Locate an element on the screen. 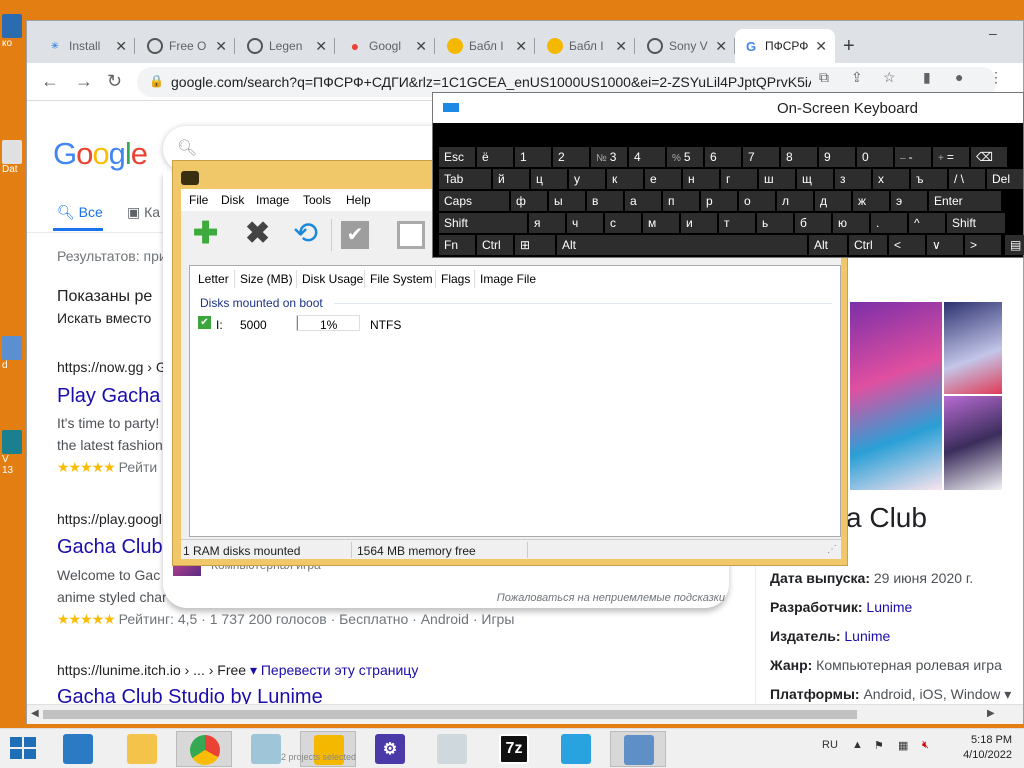 The height and width of the screenshot is (768, 1024). result-title: Play Gacha is located at coordinates (108, 396).